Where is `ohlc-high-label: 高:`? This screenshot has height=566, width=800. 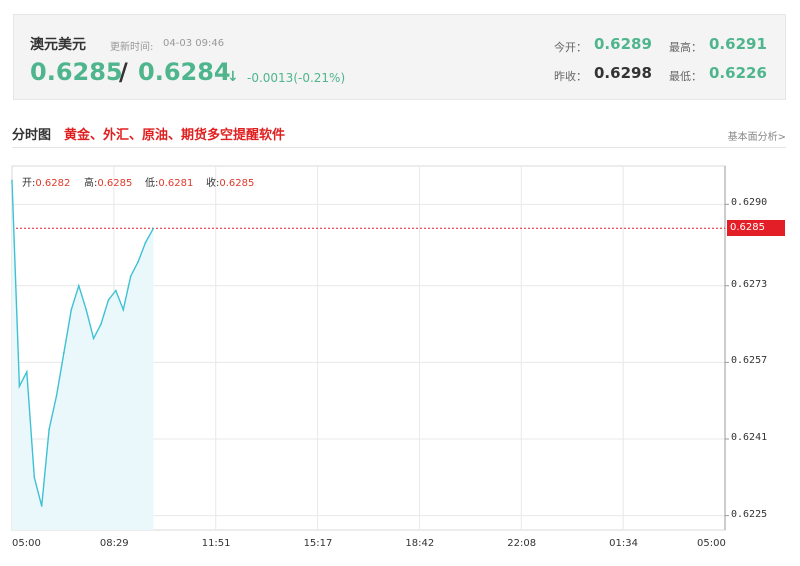 ohlc-high-label: 高: is located at coordinates (91, 183).